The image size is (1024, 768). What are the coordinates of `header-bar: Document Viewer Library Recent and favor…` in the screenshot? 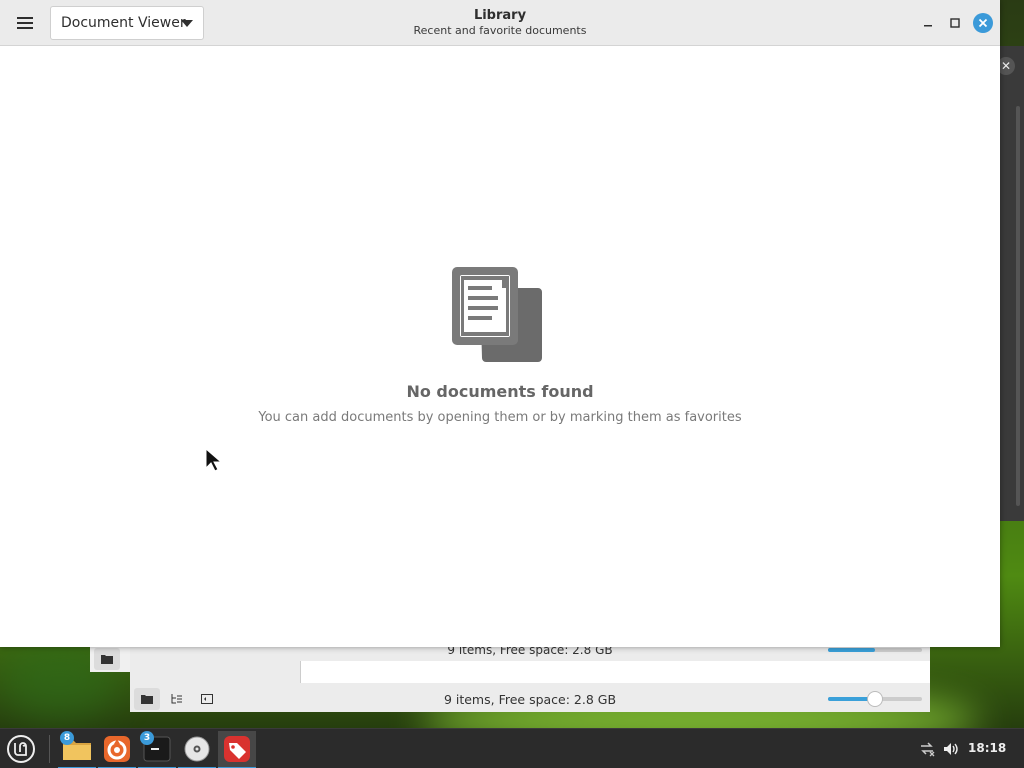 It's located at (500, 23).